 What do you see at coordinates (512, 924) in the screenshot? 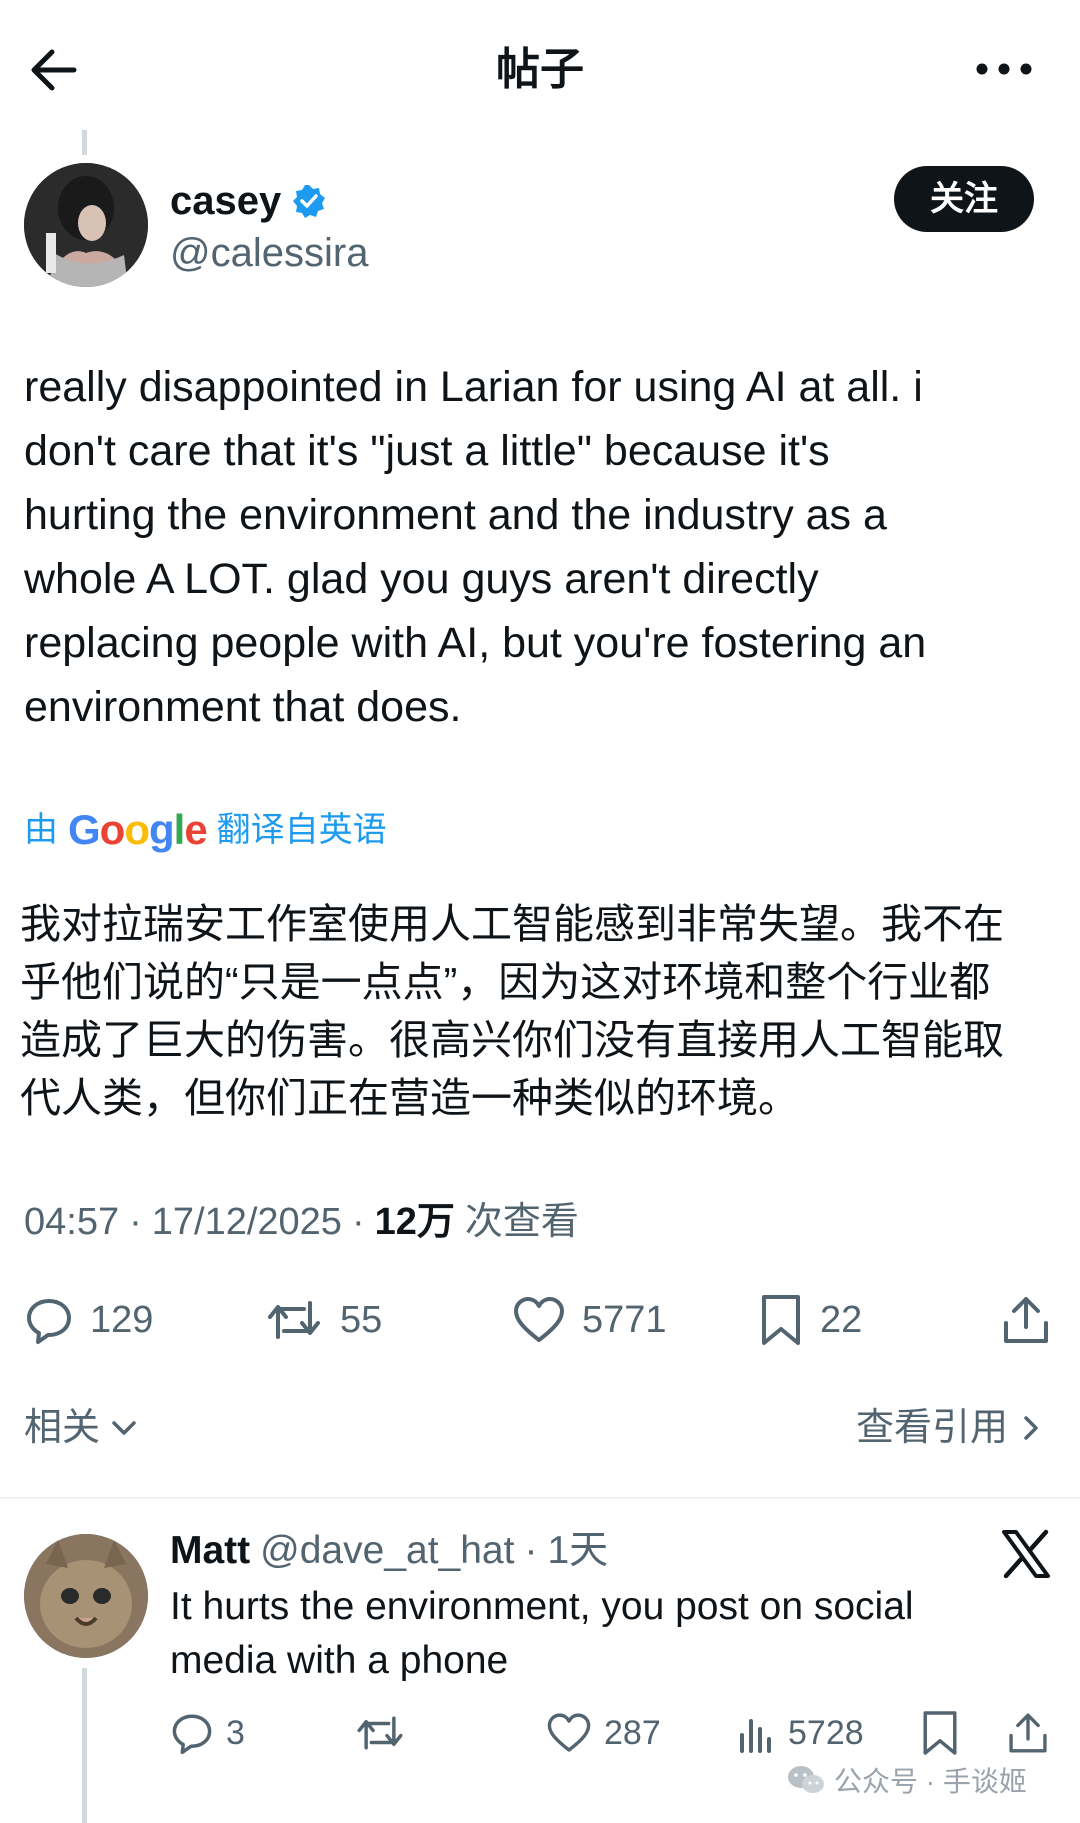
I see `translated-line: 我对拉瑞安工作室使用人工智能感到非常失望。我不在` at bounding box center [512, 924].